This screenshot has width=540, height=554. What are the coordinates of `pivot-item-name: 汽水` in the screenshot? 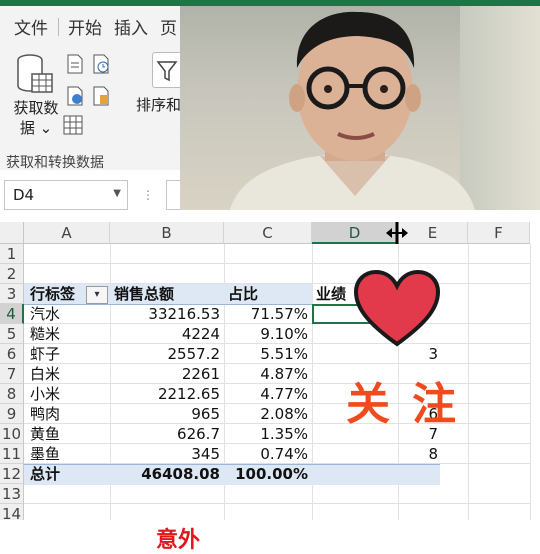 It's located at (45, 314).